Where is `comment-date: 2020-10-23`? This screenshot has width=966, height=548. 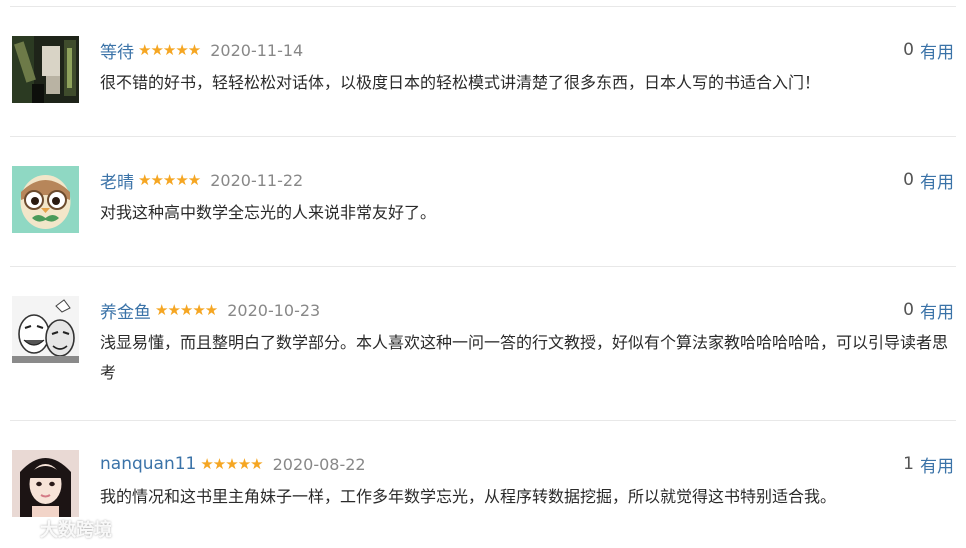
comment-date: 2020-10-23 is located at coordinates (274, 310).